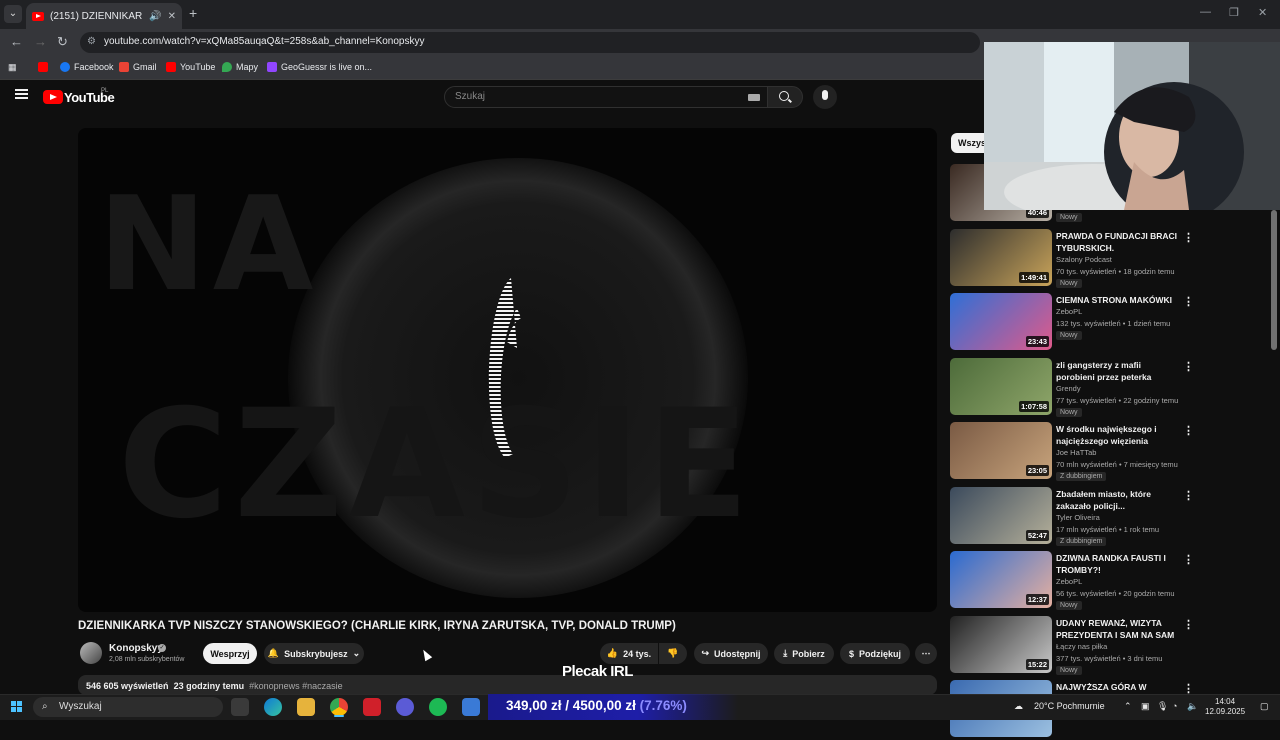  Describe the element at coordinates (372, 707) in the screenshot. I see `wps-office-icon` at that location.